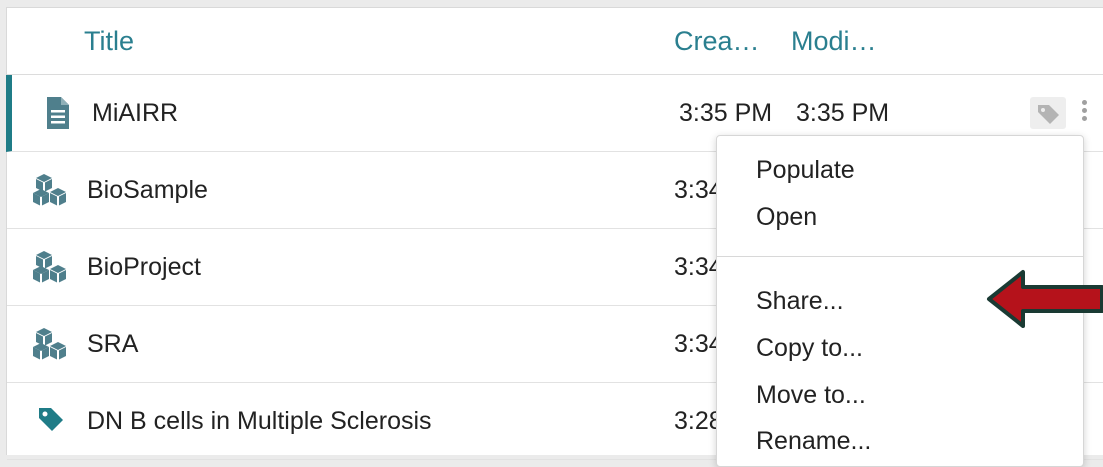 This screenshot has height=467, width=1103. I want to click on menu-item-open: Open, so click(786, 217).